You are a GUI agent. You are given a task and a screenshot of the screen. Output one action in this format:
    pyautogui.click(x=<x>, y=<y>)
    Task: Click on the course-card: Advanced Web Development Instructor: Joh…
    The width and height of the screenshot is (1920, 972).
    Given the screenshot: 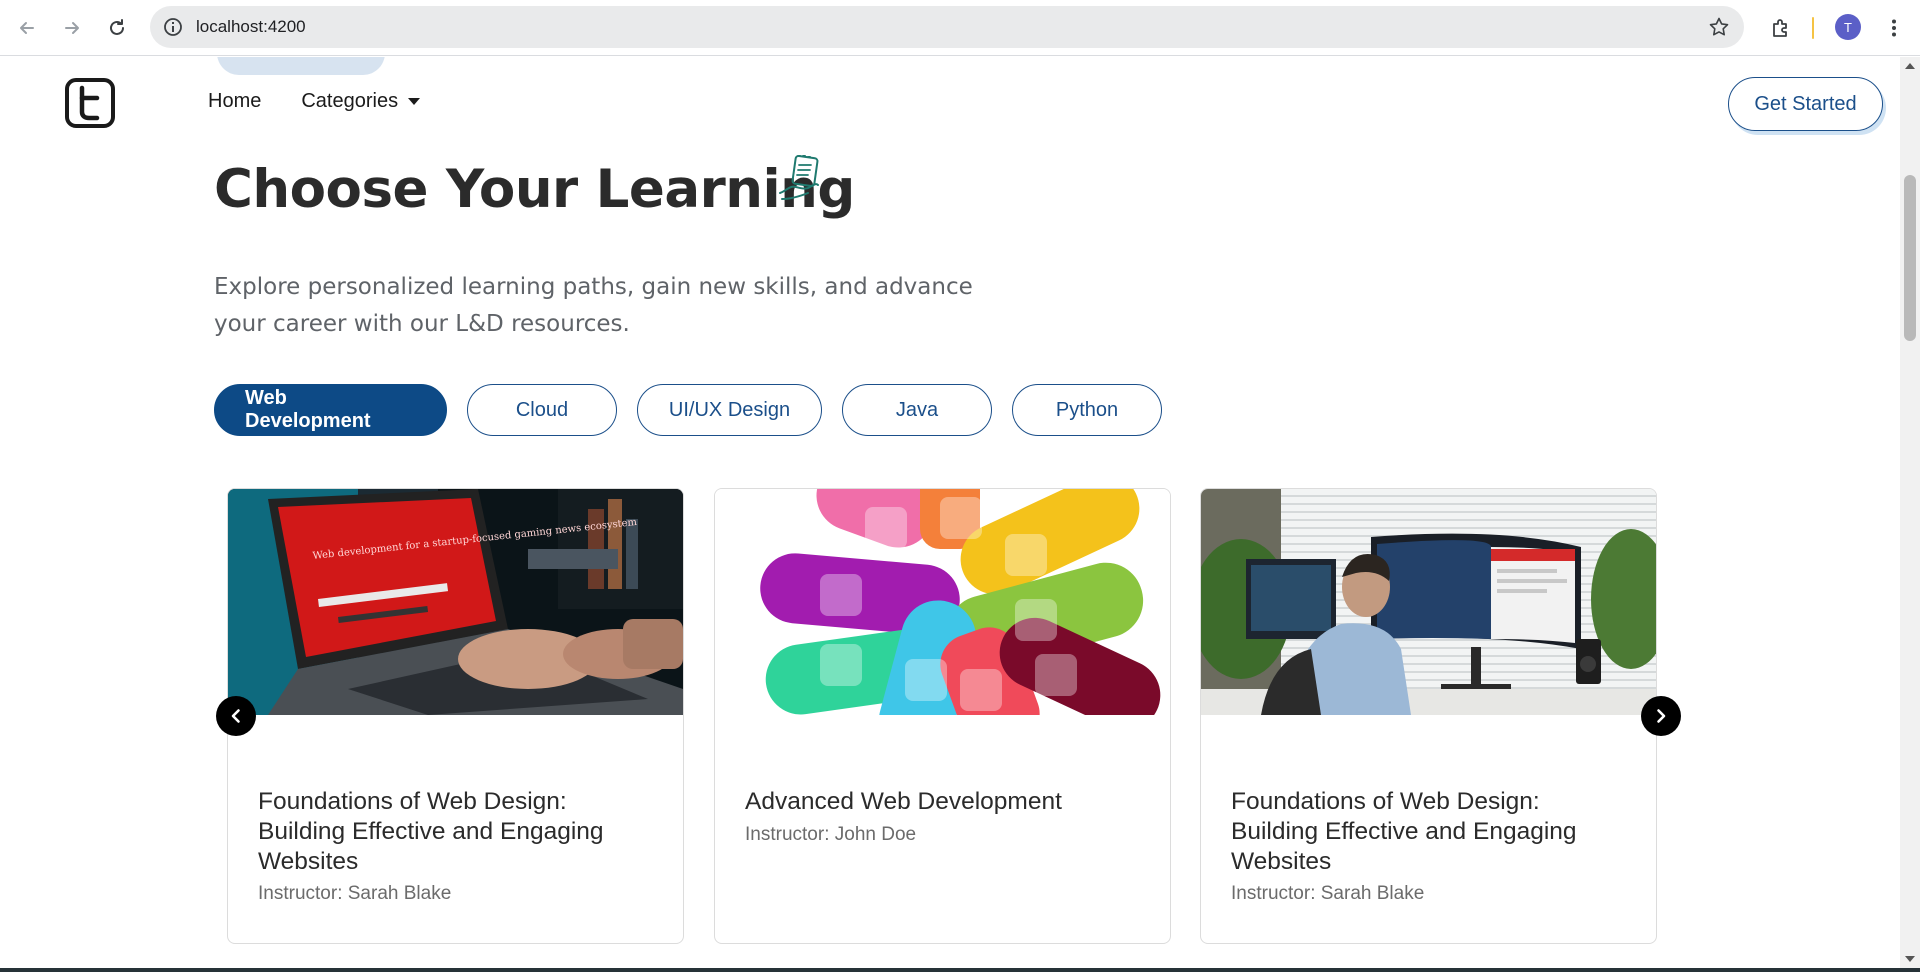 What is the action you would take?
    pyautogui.click(x=942, y=716)
    